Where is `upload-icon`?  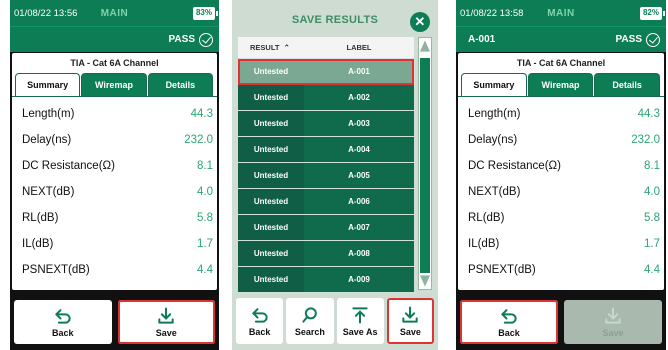
upload-icon is located at coordinates (360, 315).